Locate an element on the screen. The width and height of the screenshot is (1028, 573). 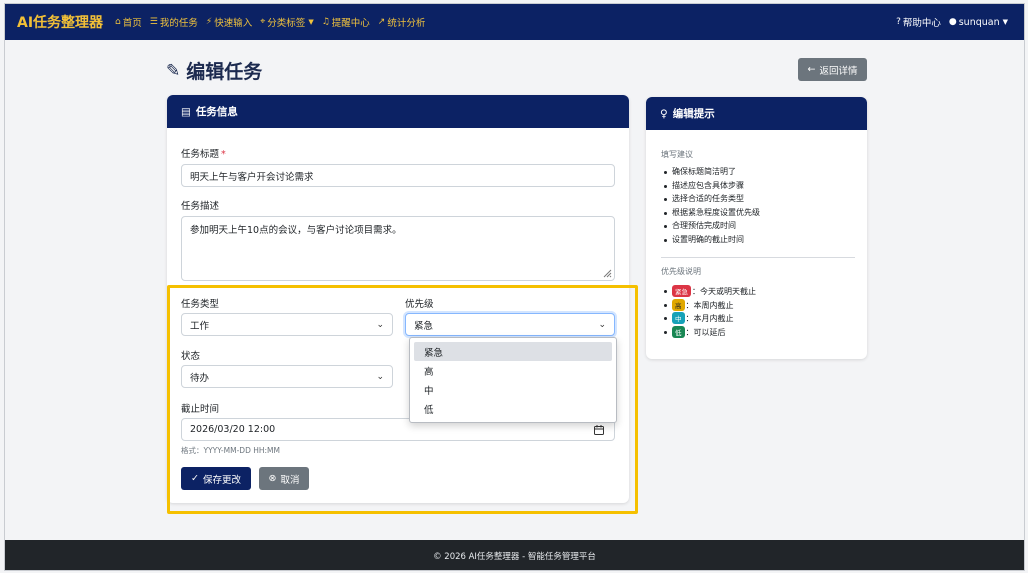
description-label: 任务描述 is located at coordinates (200, 206).